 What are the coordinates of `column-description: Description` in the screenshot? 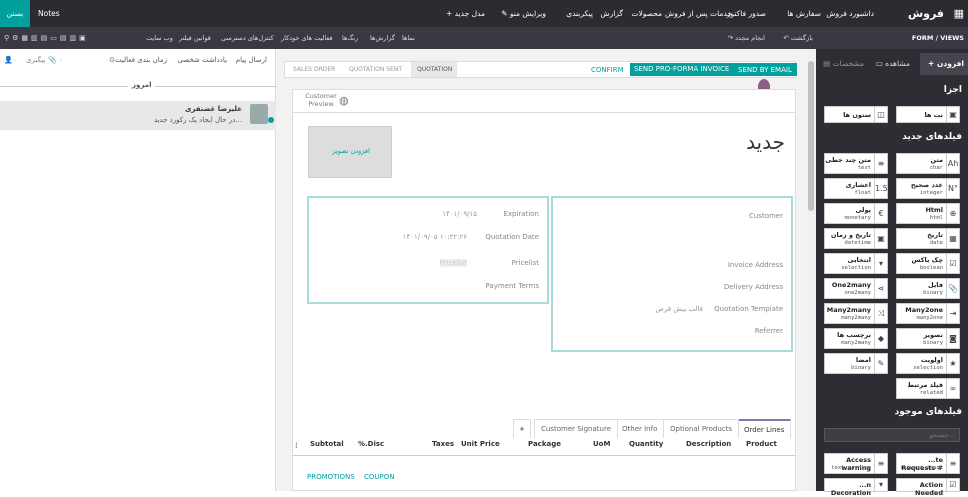 It's located at (708, 444).